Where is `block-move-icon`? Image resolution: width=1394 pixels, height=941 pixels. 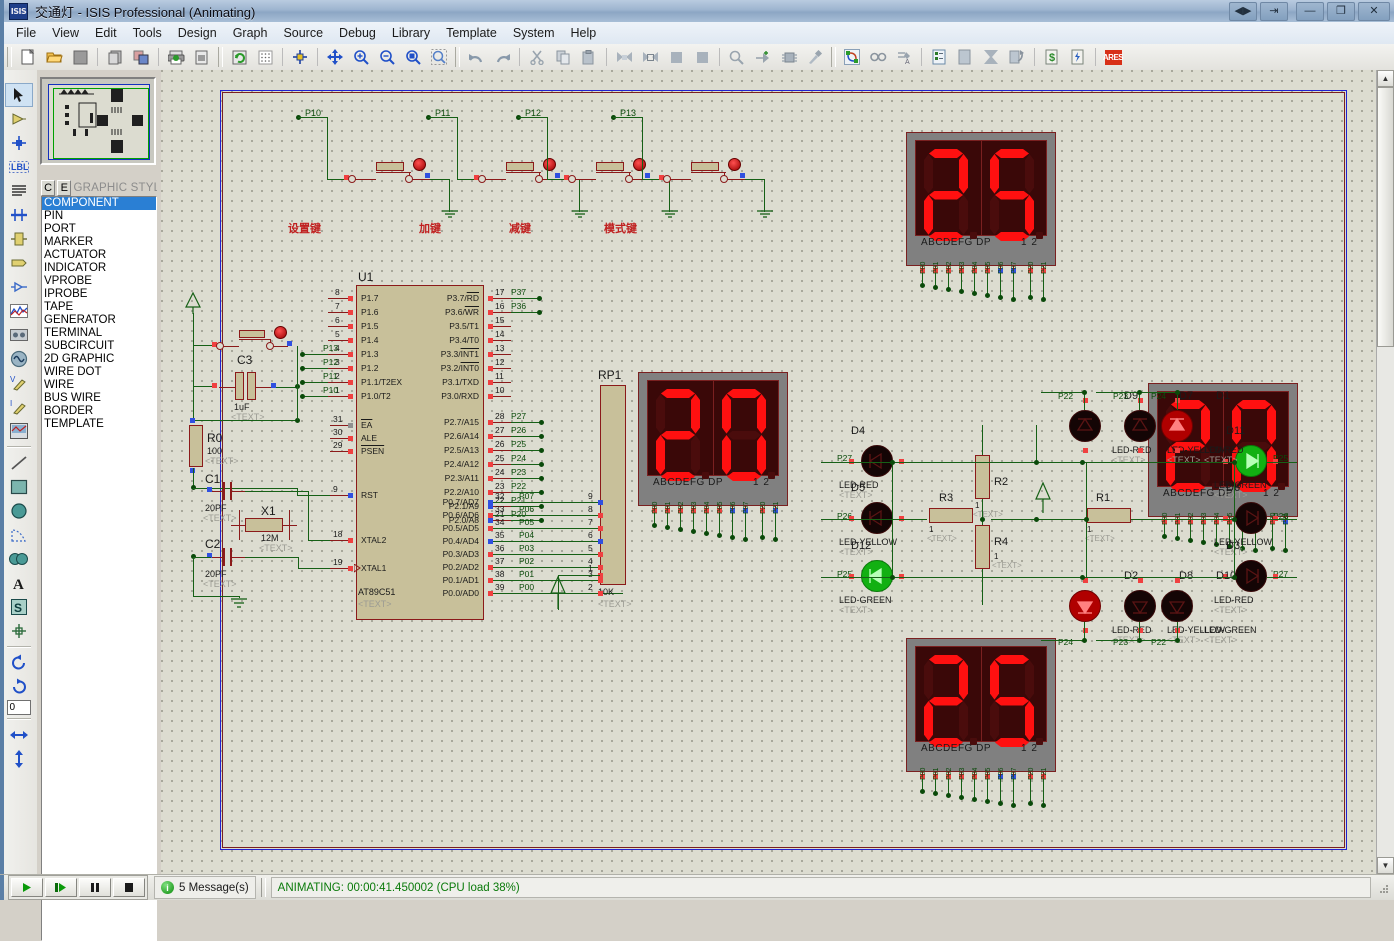 block-move-icon is located at coordinates (650, 57).